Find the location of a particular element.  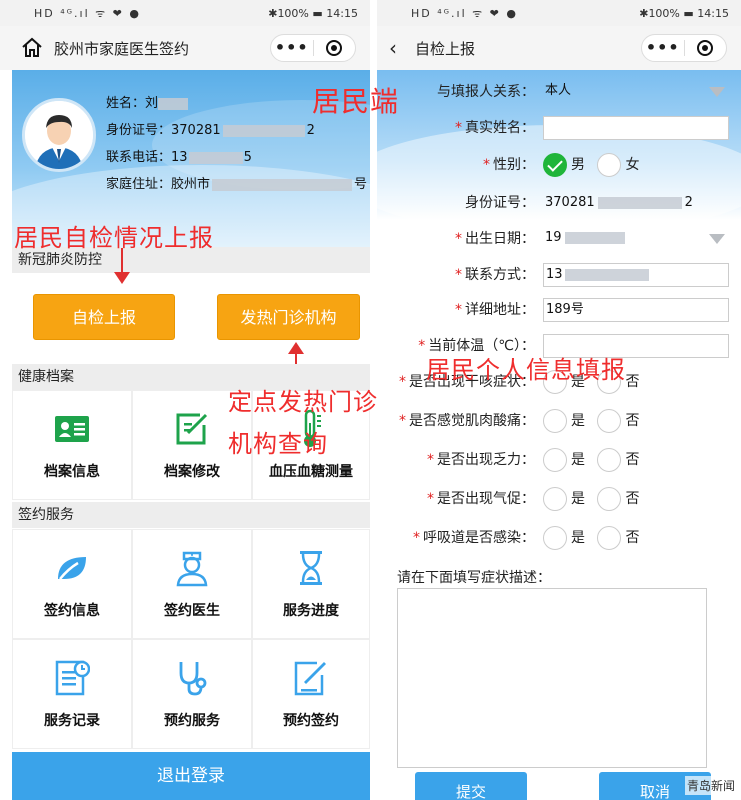

muscle-ache-radio-group: 是 否 is located at coordinates (595, 421).